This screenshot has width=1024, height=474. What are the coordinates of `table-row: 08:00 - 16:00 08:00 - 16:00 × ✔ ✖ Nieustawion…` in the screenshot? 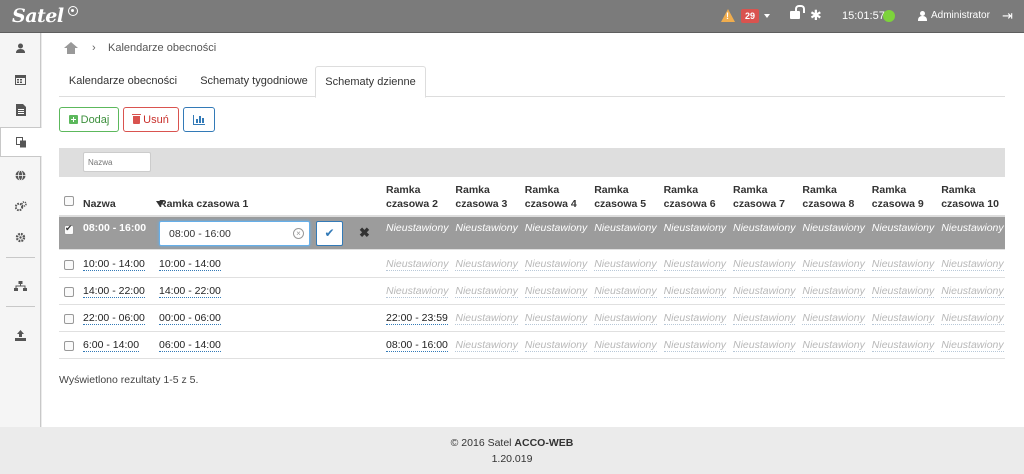 It's located at (532, 233).